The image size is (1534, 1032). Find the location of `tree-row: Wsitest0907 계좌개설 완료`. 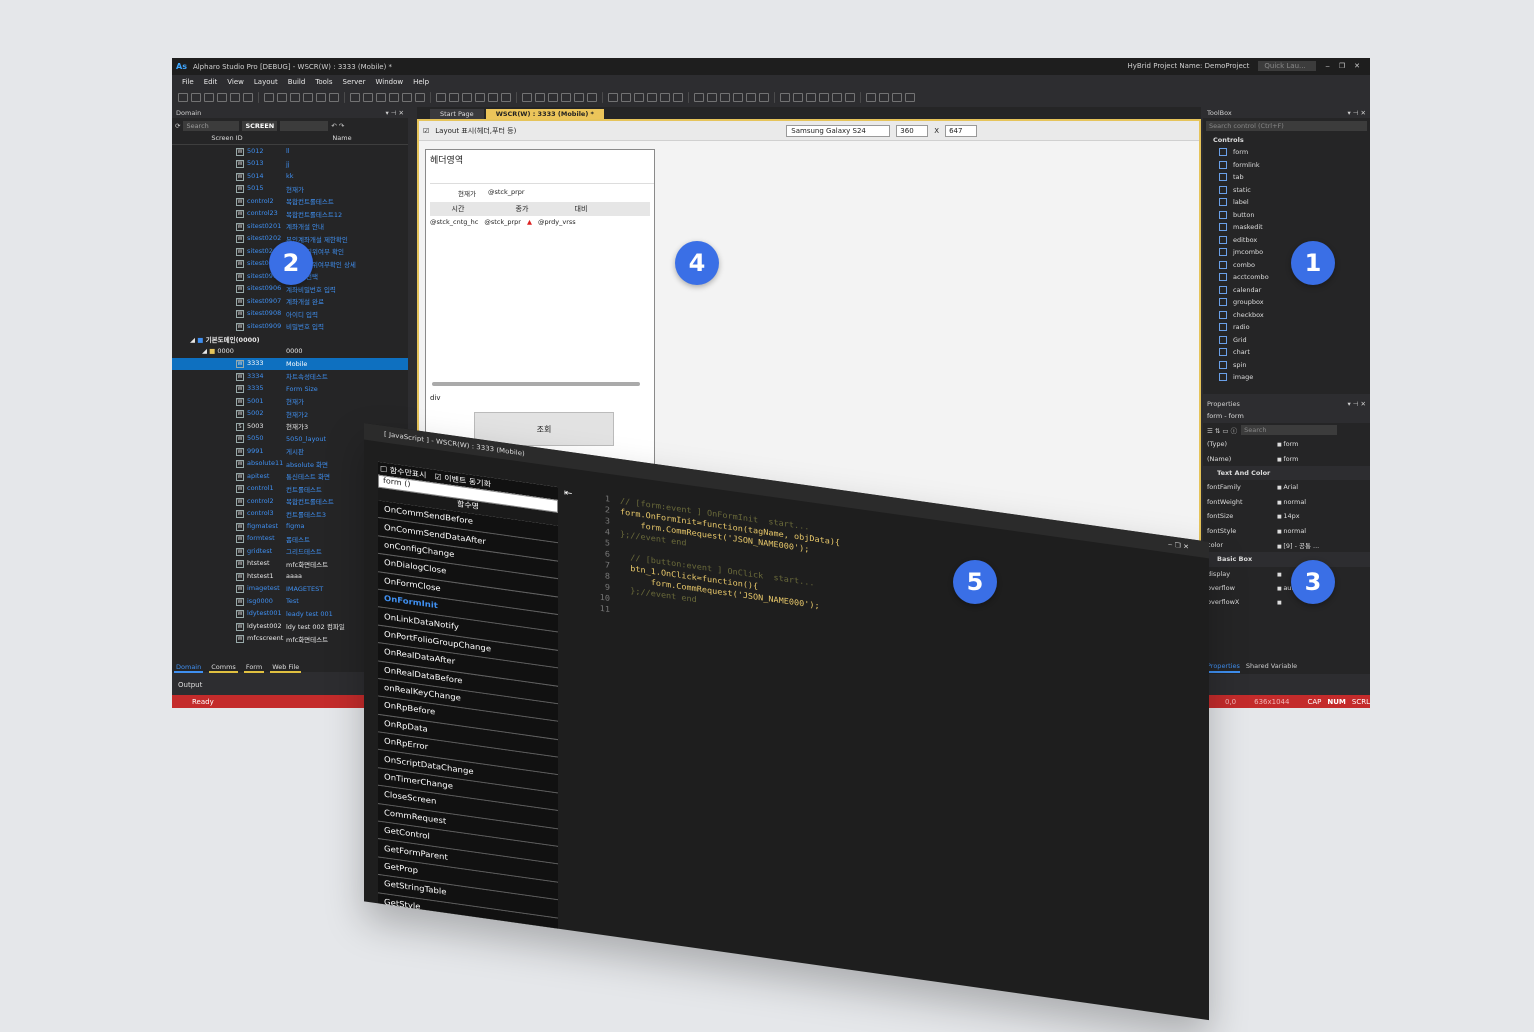

tree-row: Wsitest0907 계좌개설 완료 is located at coordinates (290, 301).